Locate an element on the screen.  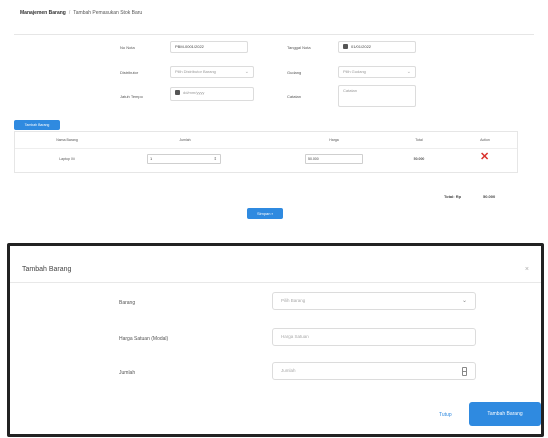
grand-total-value: 50.000 is located at coordinates (489, 196).